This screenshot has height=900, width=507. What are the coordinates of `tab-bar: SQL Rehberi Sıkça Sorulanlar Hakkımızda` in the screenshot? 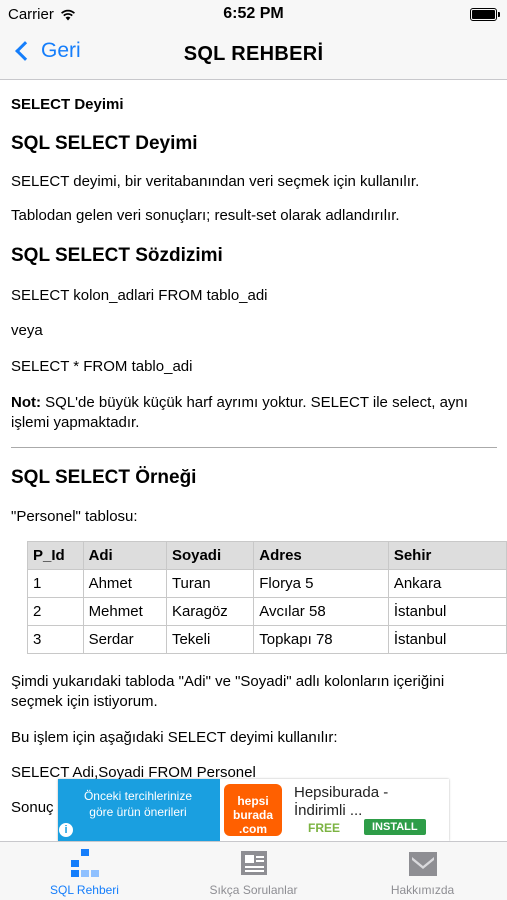 It's located at (253, 870).